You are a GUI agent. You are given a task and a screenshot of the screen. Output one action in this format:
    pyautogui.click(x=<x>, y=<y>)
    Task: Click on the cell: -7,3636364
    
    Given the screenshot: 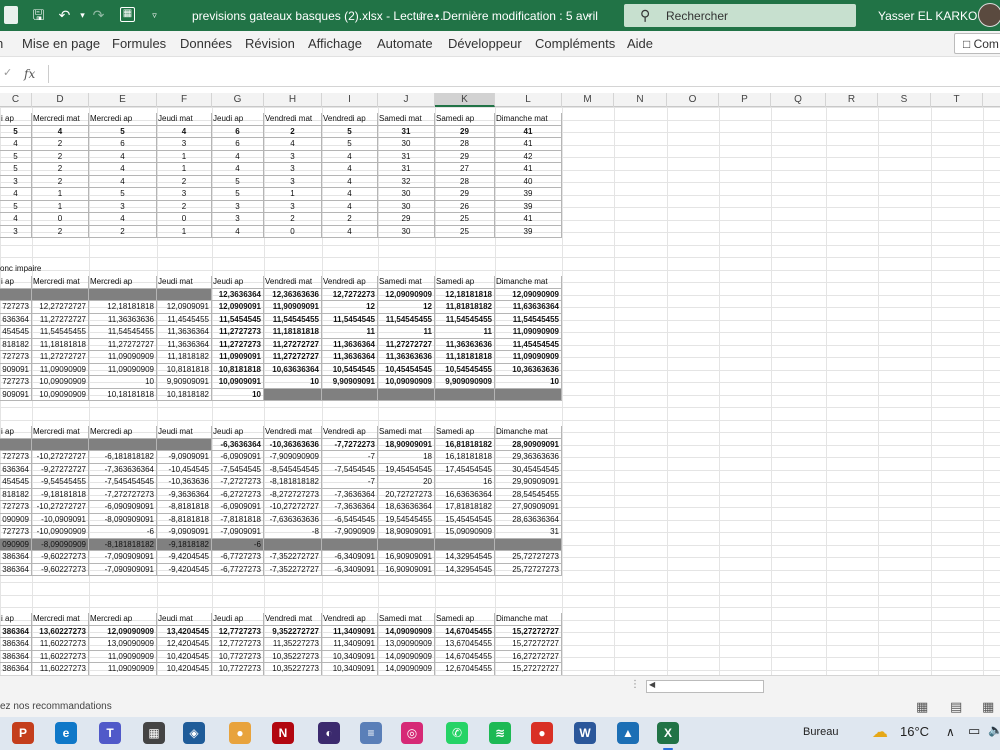 What is the action you would take?
    pyautogui.click(x=350, y=494)
    